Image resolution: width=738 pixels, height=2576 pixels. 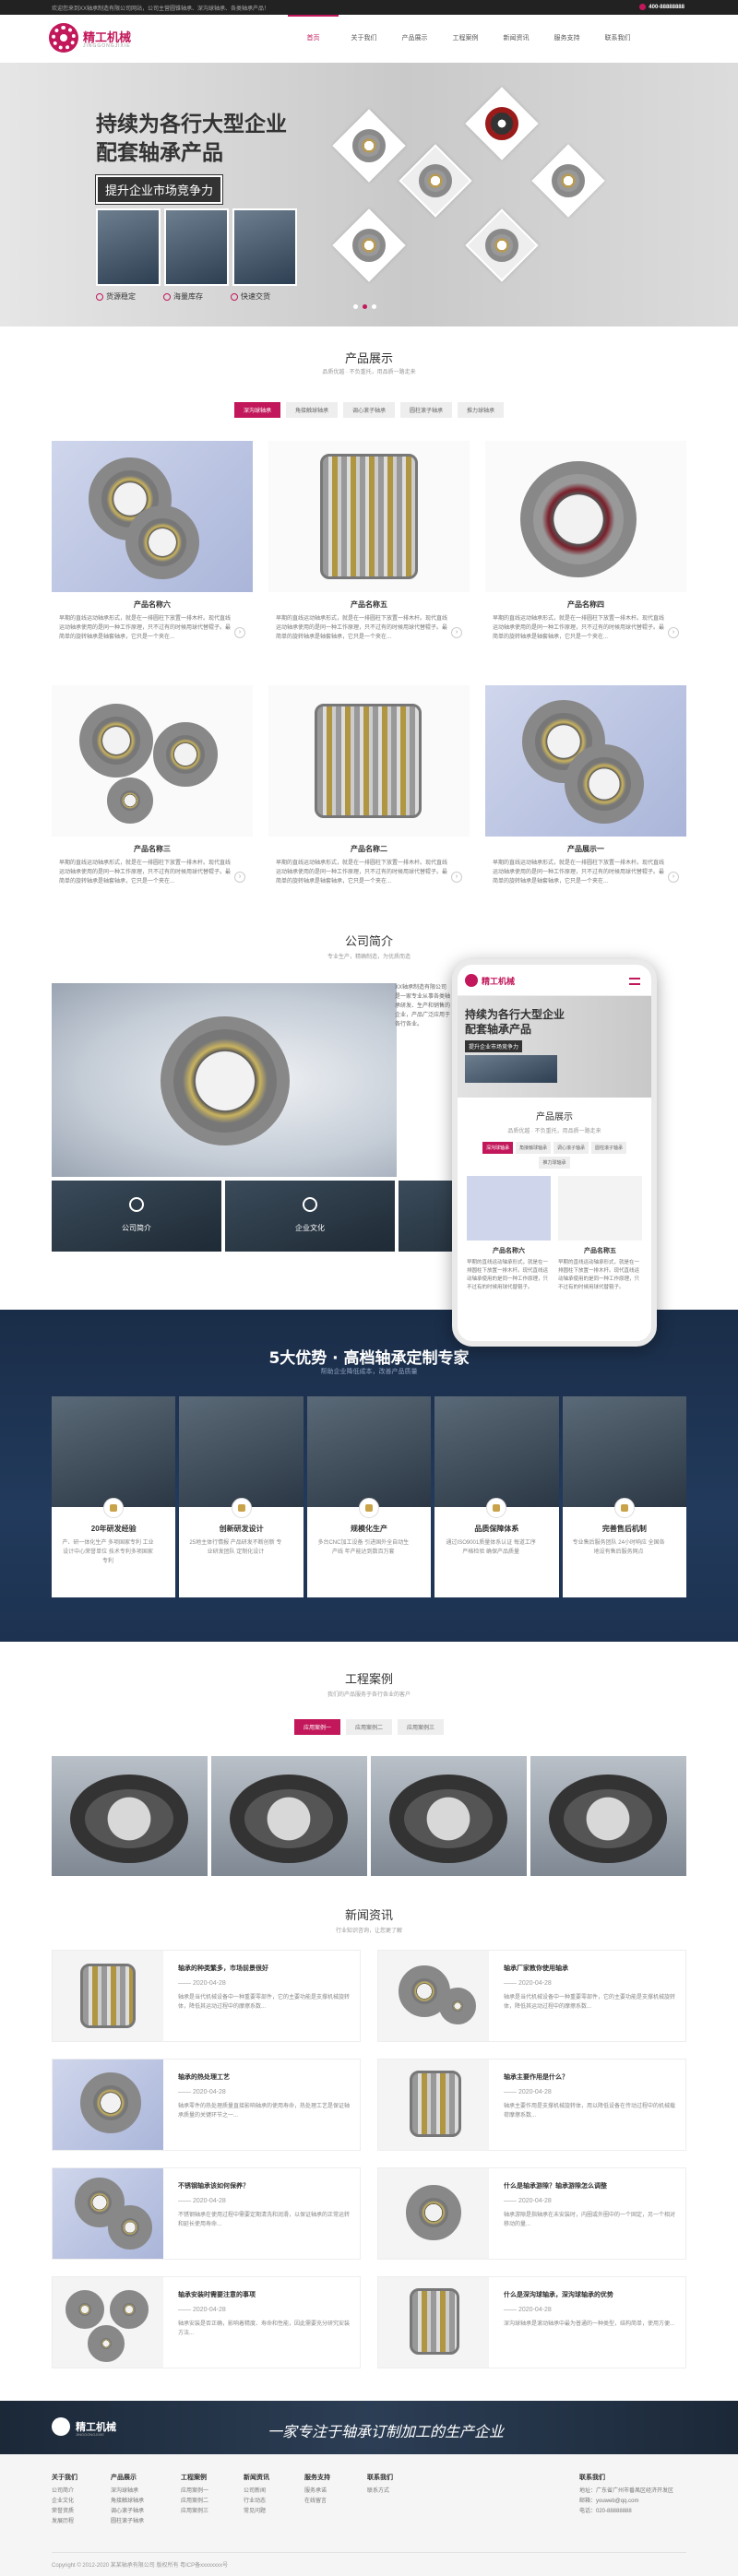 What do you see at coordinates (414, 39) in the screenshot?
I see `nav-products: 产品展示` at bounding box center [414, 39].